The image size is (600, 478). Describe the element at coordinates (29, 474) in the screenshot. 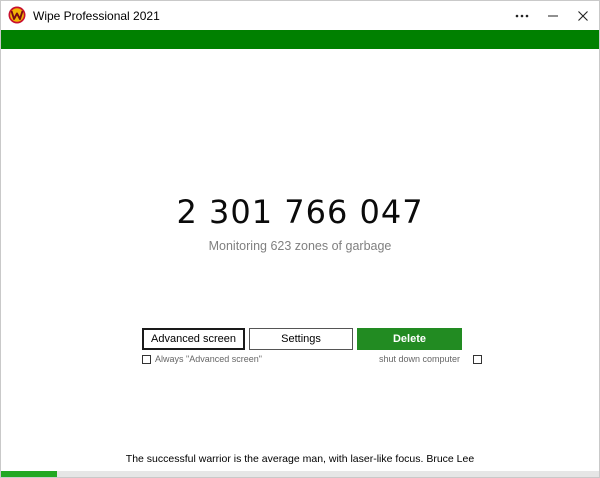

I see `progress-fill` at that location.